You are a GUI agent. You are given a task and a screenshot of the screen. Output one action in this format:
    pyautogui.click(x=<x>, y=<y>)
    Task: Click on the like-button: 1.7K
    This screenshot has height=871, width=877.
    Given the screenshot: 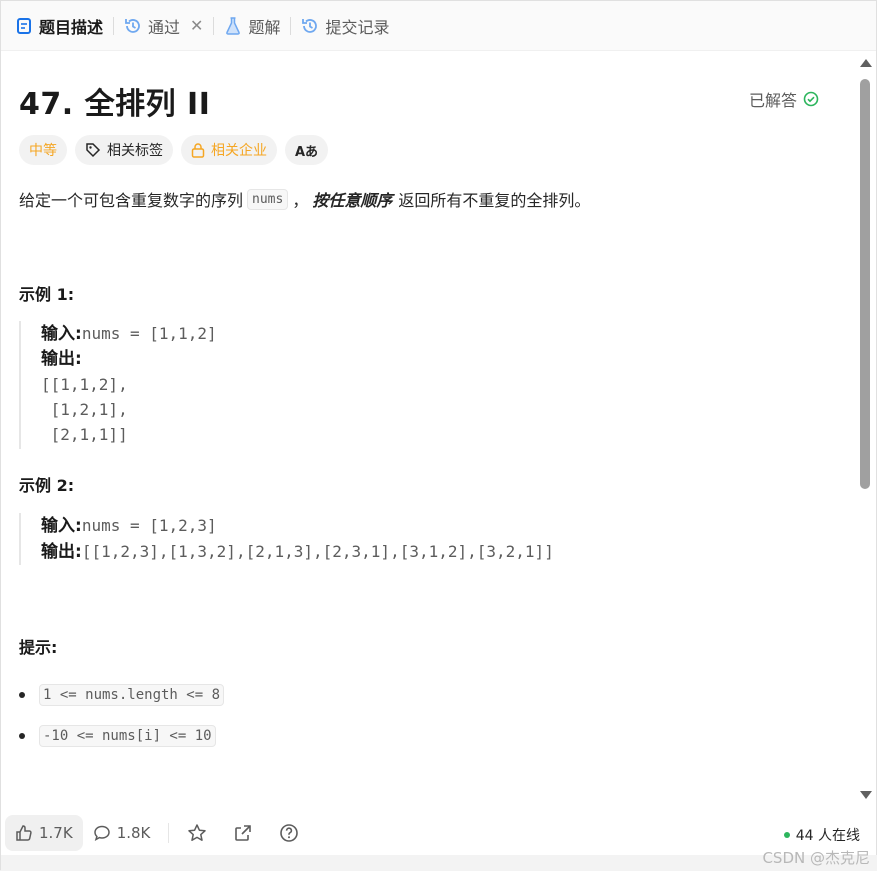 What is the action you would take?
    pyautogui.click(x=44, y=833)
    